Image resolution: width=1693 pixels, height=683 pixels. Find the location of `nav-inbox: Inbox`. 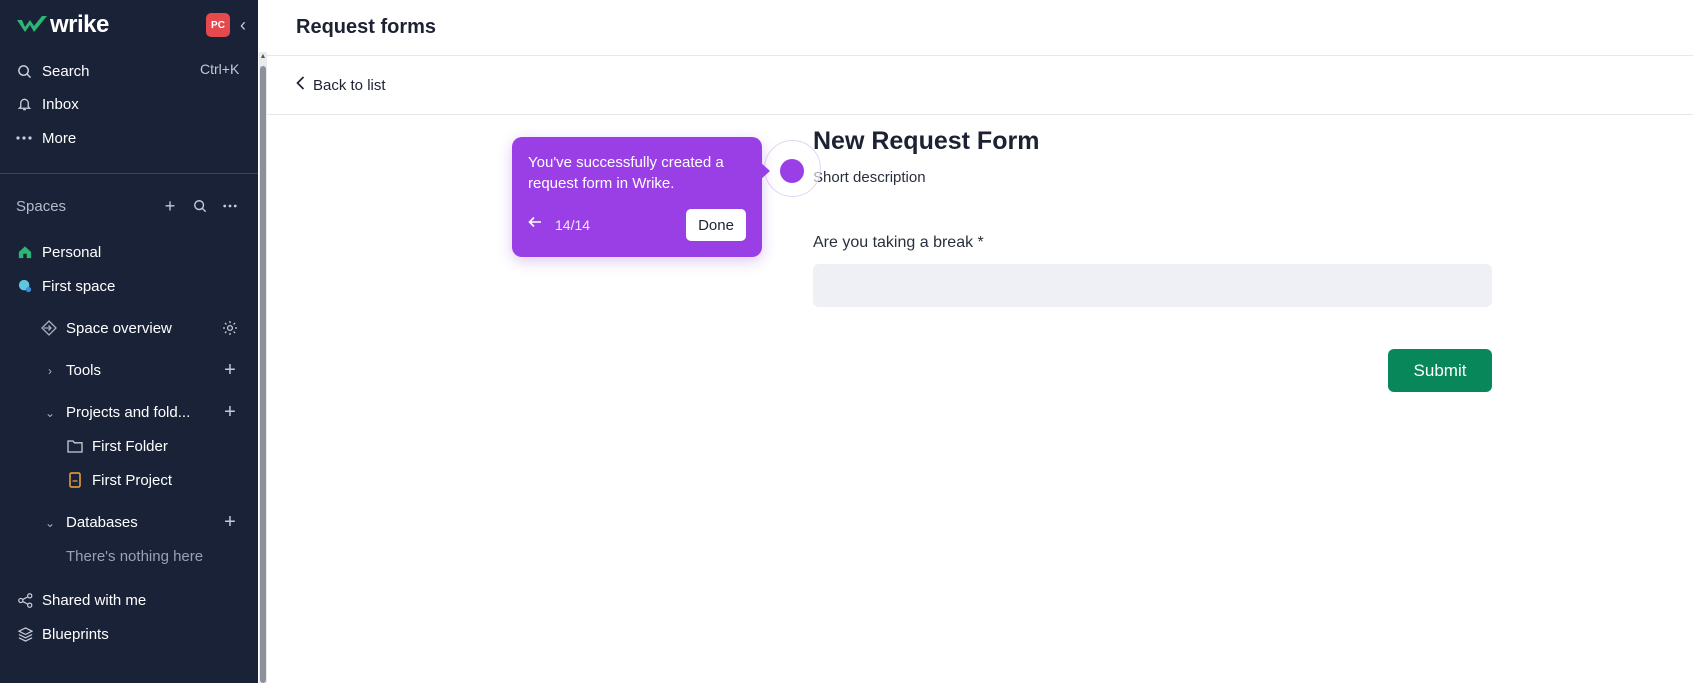

nav-inbox: Inbox is located at coordinates (47, 104).